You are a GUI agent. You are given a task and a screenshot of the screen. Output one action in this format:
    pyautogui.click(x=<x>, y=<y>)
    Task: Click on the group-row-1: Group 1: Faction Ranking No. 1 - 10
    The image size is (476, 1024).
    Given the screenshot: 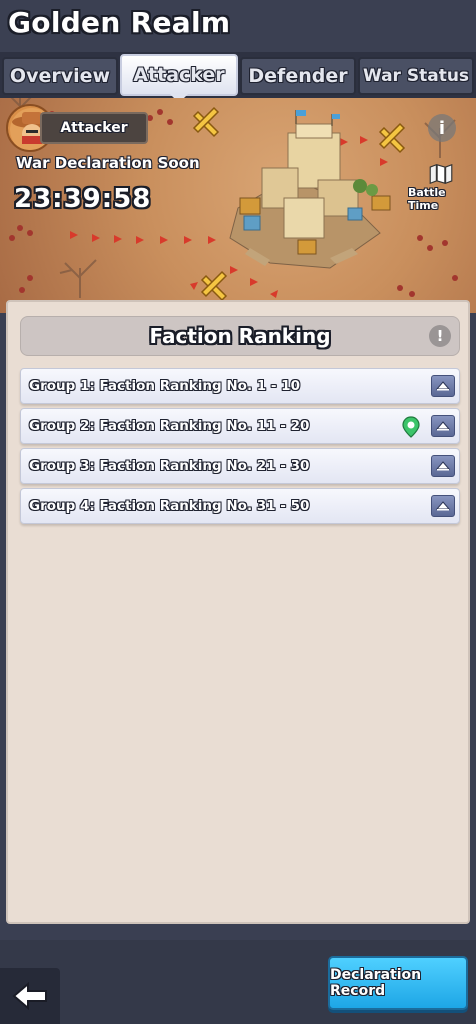 What is the action you would take?
    pyautogui.click(x=240, y=386)
    